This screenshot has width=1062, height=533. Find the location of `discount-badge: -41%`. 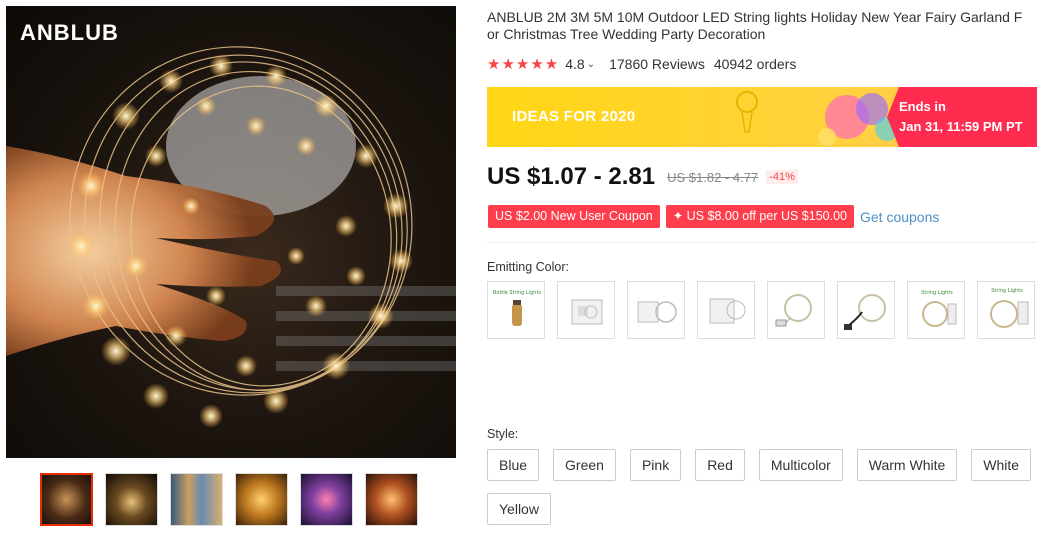

discount-badge: -41% is located at coordinates (782, 177).